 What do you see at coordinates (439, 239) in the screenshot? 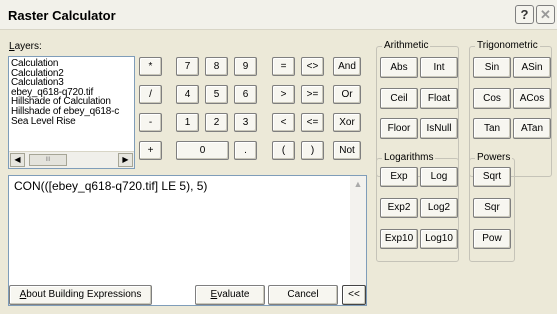
I see `log10-button: Log10` at bounding box center [439, 239].